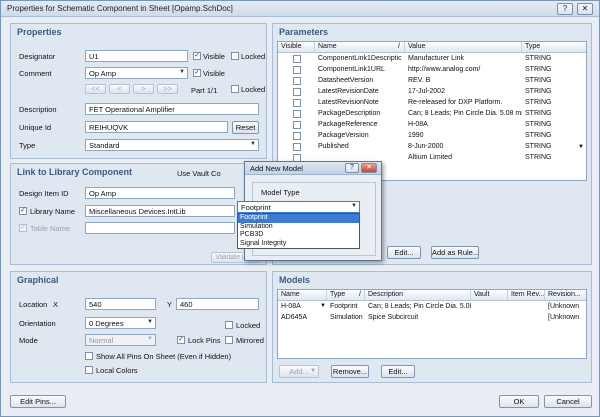 This screenshot has width=600, height=417. What do you see at coordinates (432, 125) in the screenshot?
I see `table-row: PackageReference H-08A STRING` at bounding box center [432, 125].